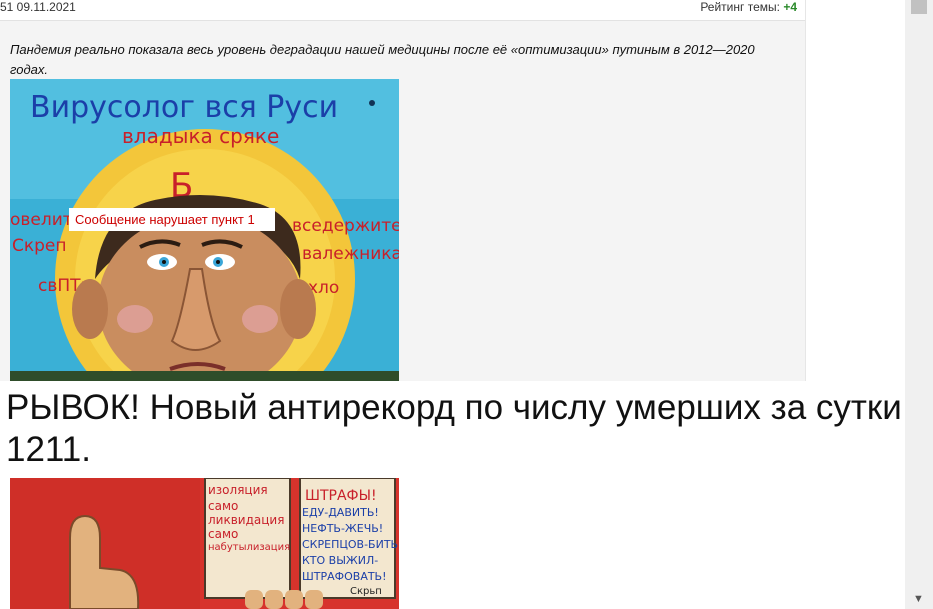  What do you see at coordinates (344, 576) in the screenshot?
I see `book-right-line-6: ШТРАФОВАТЬ!` at bounding box center [344, 576].